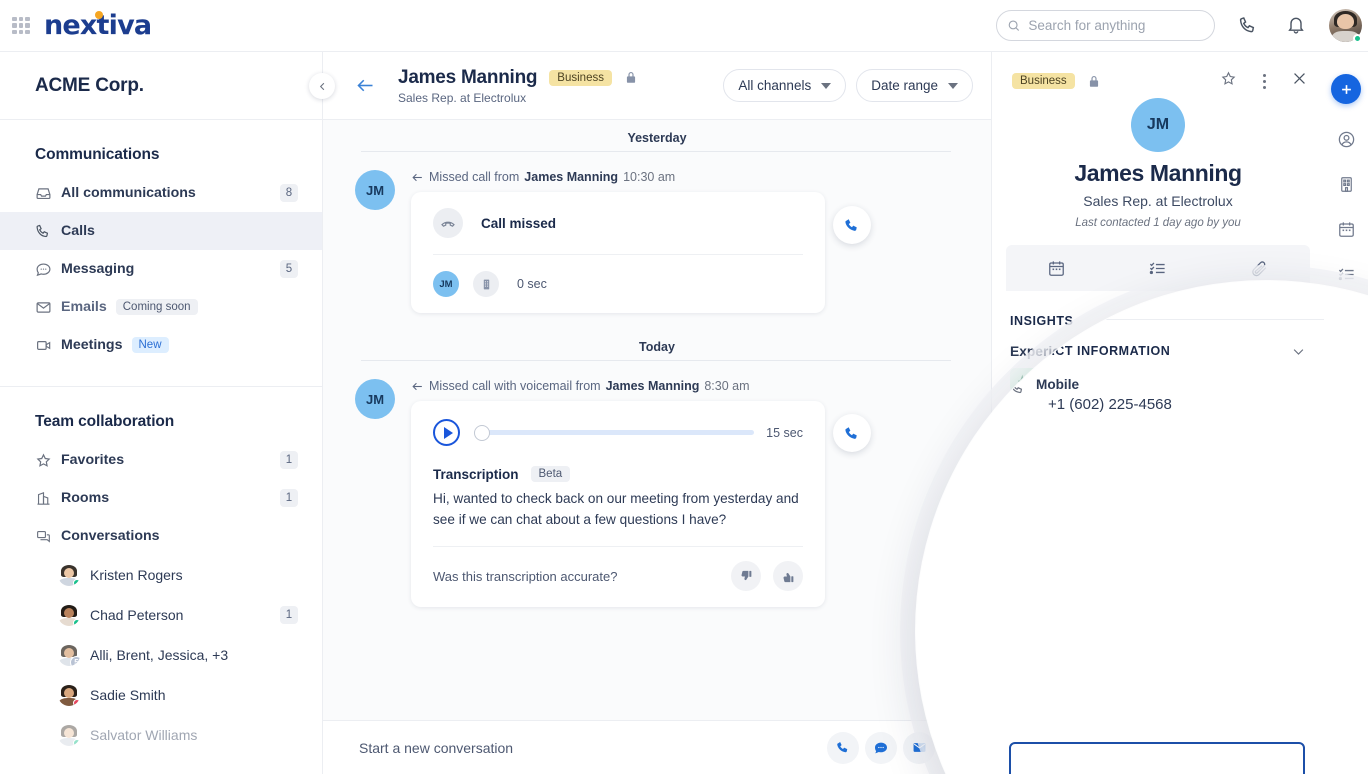 Image resolution: width=1368 pixels, height=774 pixels. I want to click on composer-bar: Start a new conversation, so click(657, 747).